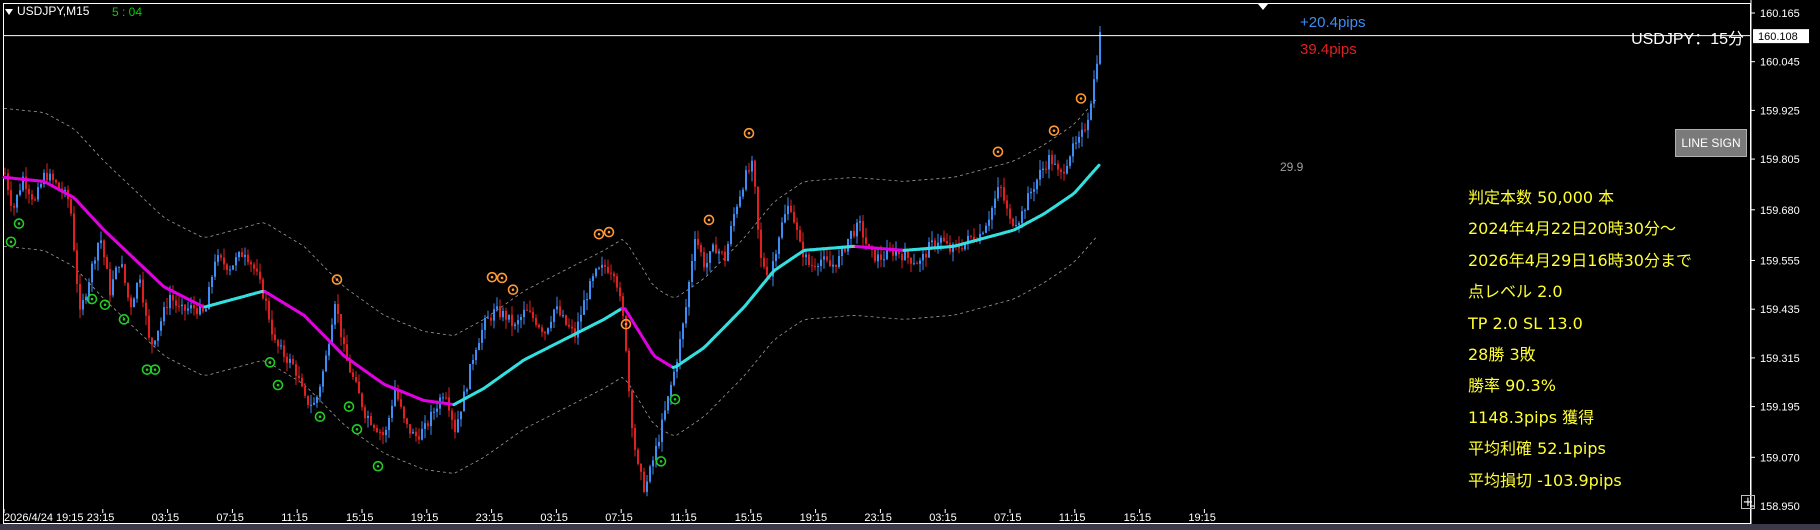 The image size is (1820, 530). What do you see at coordinates (1711, 143) in the screenshot?
I see `line-sign-button: LINE SIGN` at bounding box center [1711, 143].